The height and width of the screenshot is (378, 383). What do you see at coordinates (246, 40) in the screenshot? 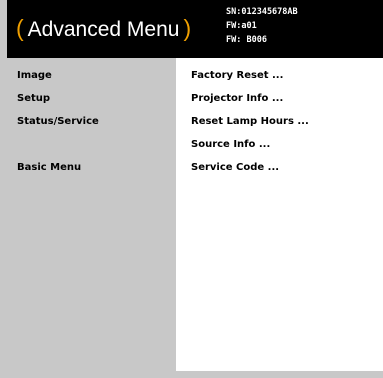
I see `firmware-version-2: FW: B006` at bounding box center [246, 40].